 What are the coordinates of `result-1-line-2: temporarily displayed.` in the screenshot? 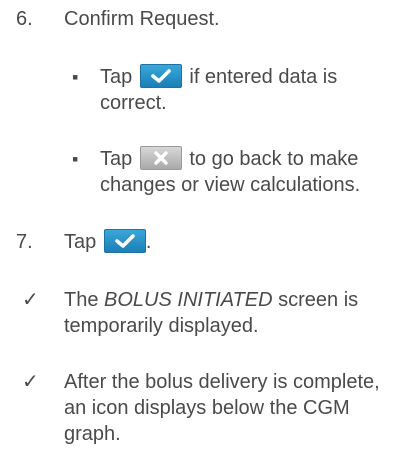 It's located at (161, 326).